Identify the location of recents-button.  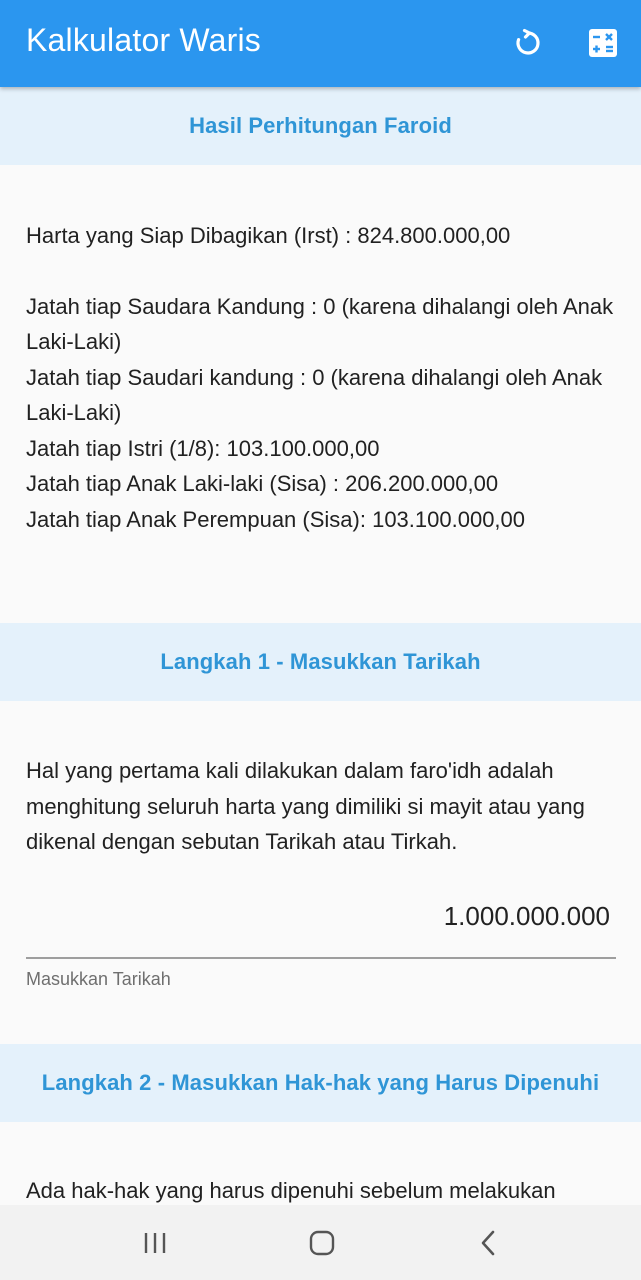
(155, 1243).